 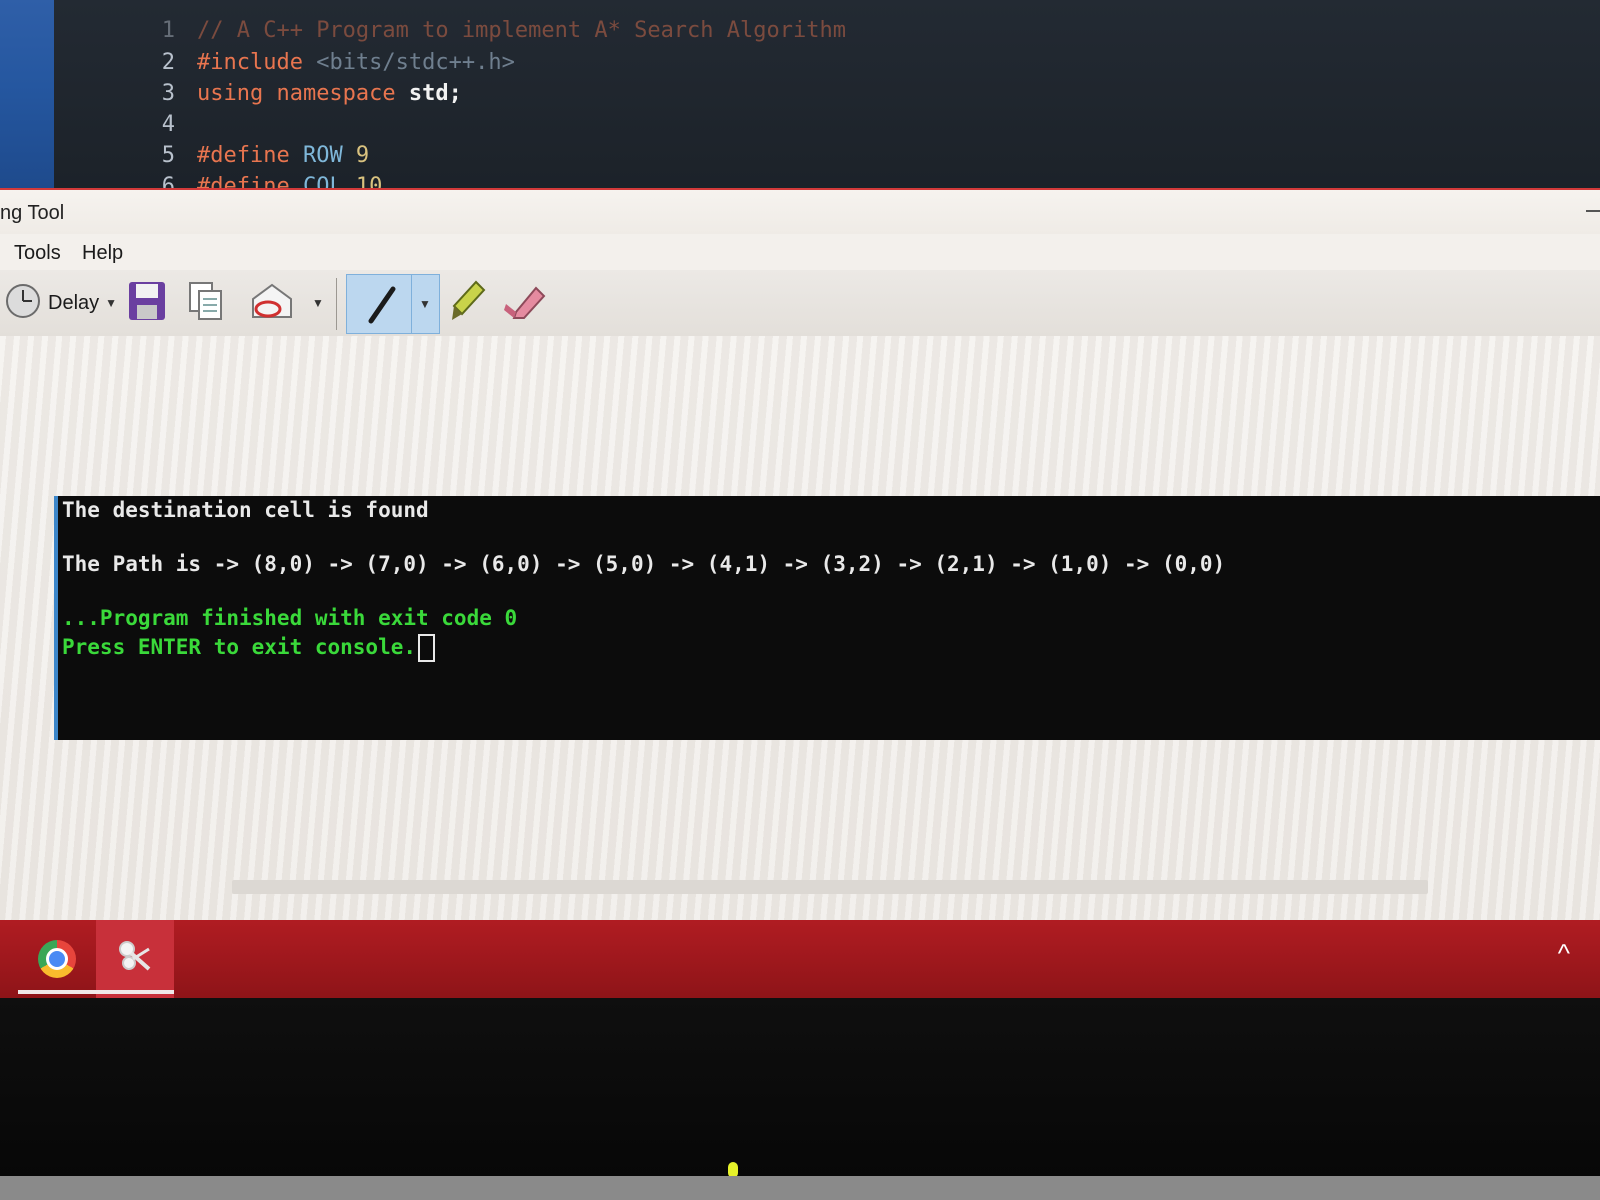 I want to click on highlighter-icon, so click(x=468, y=303).